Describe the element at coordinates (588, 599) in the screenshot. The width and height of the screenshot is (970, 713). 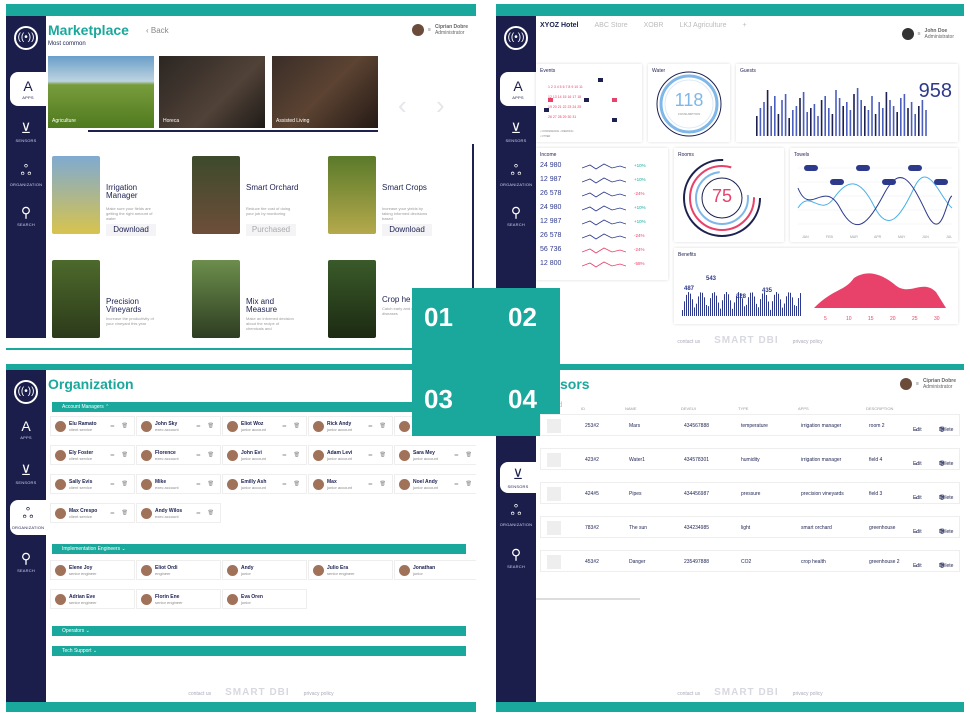
I see `slider-track` at that location.